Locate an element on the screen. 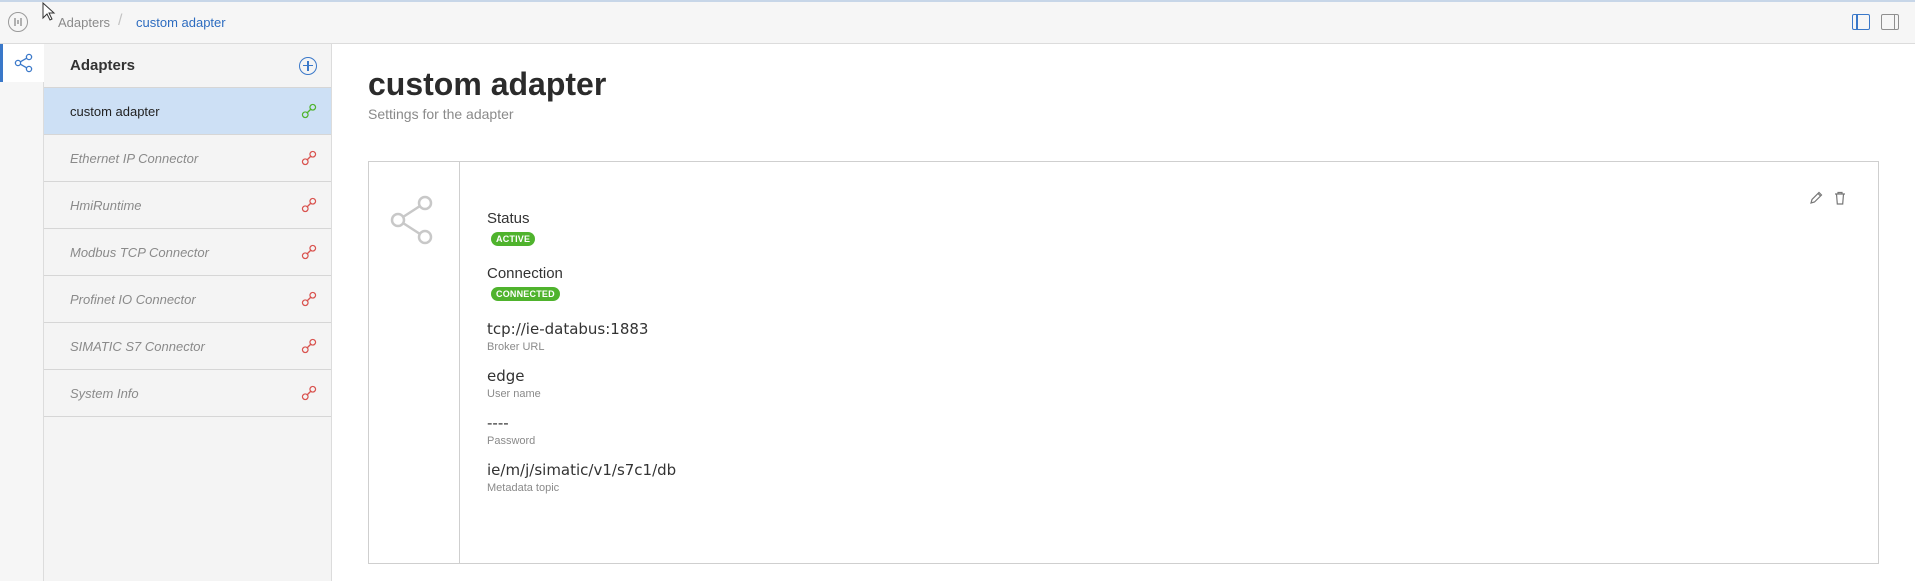  connection-badge: CONNECTED is located at coordinates (525, 294).